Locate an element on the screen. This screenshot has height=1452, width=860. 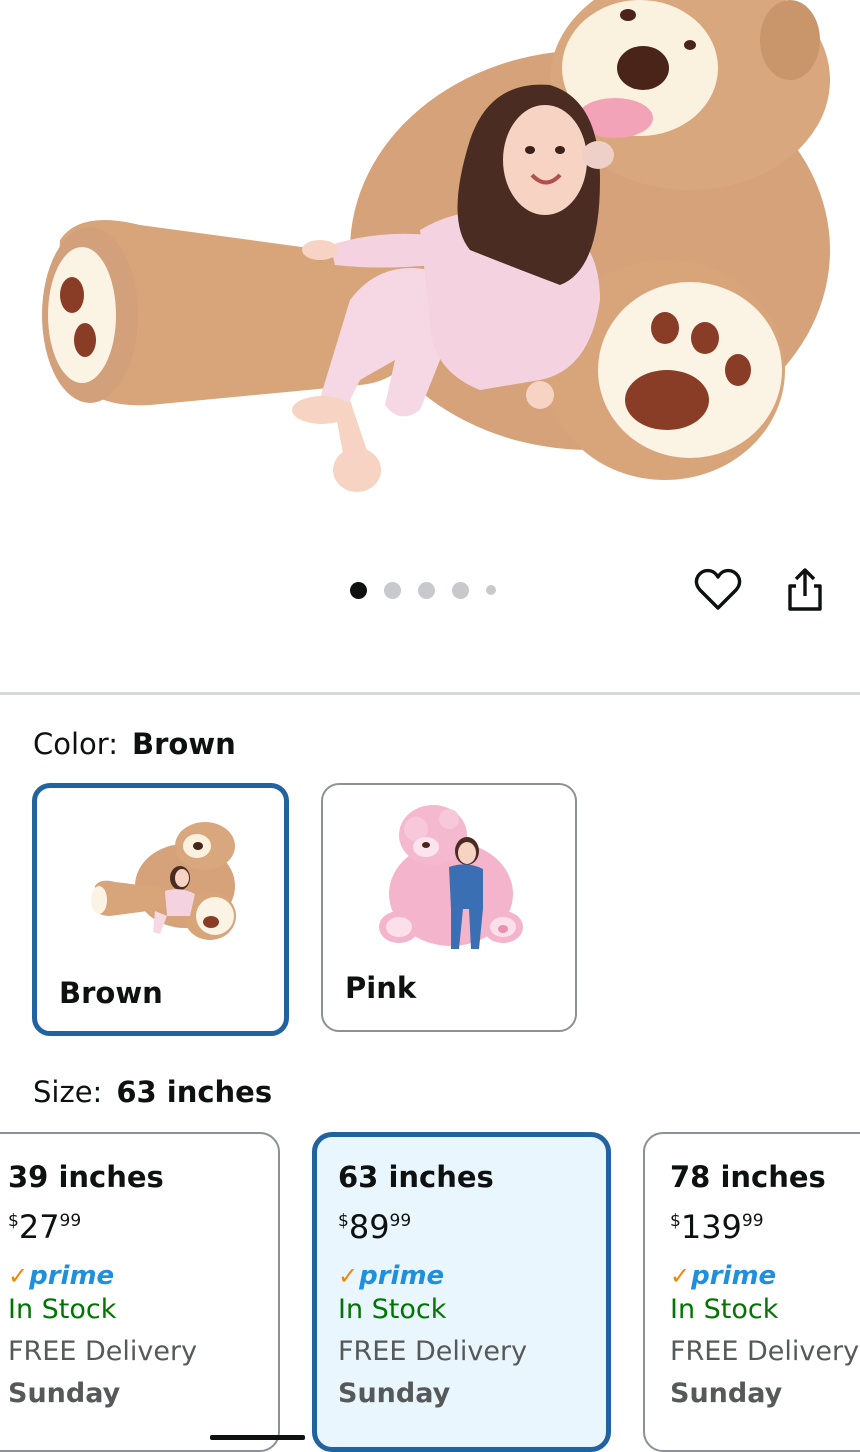
color-header: Color: Brown is located at coordinates (134, 744).